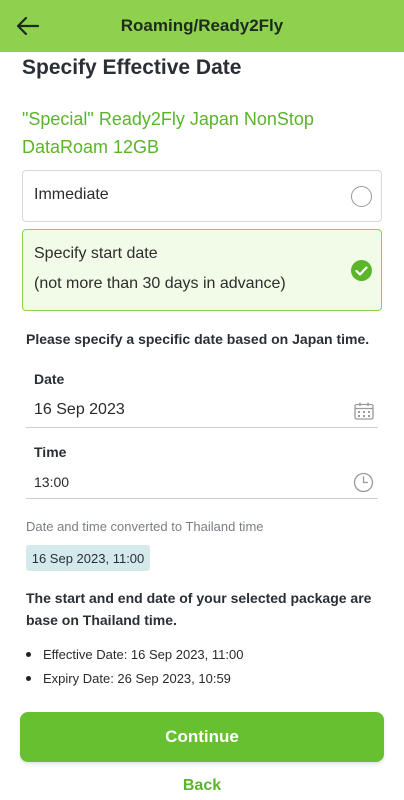 The height and width of the screenshot is (800, 404). Describe the element at coordinates (79, 410) in the screenshot. I see `date-input: 16 Sep 2023` at that location.